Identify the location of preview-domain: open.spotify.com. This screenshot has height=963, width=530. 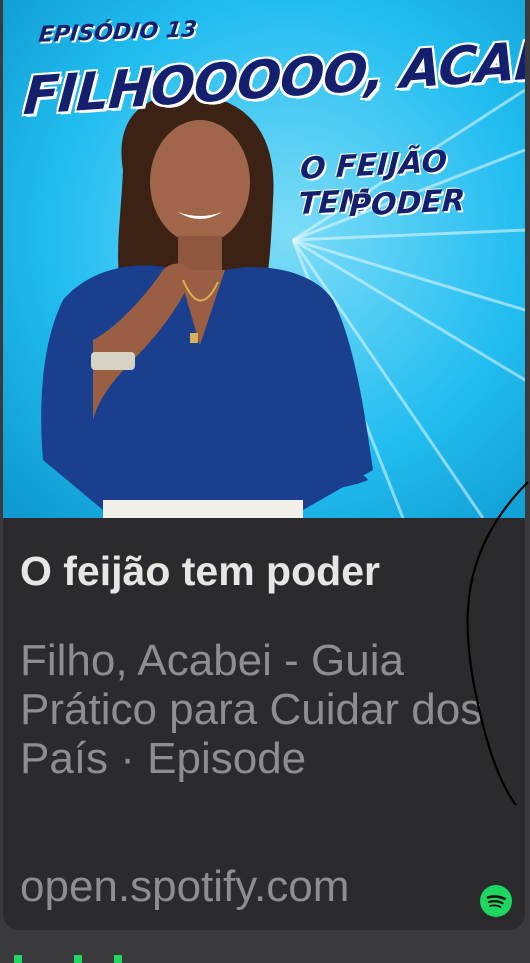
(185, 886).